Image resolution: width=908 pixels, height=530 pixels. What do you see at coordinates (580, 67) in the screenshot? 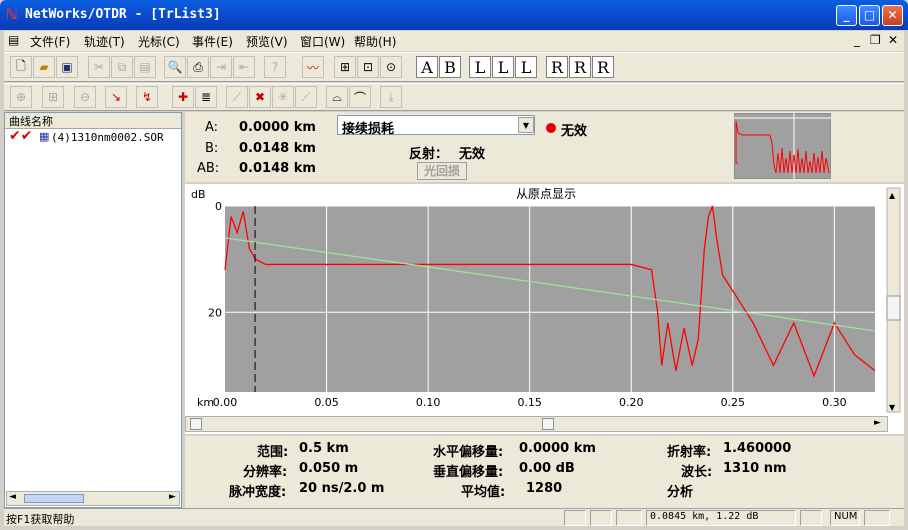
I see `right-marker-2-button: R` at bounding box center [580, 67].